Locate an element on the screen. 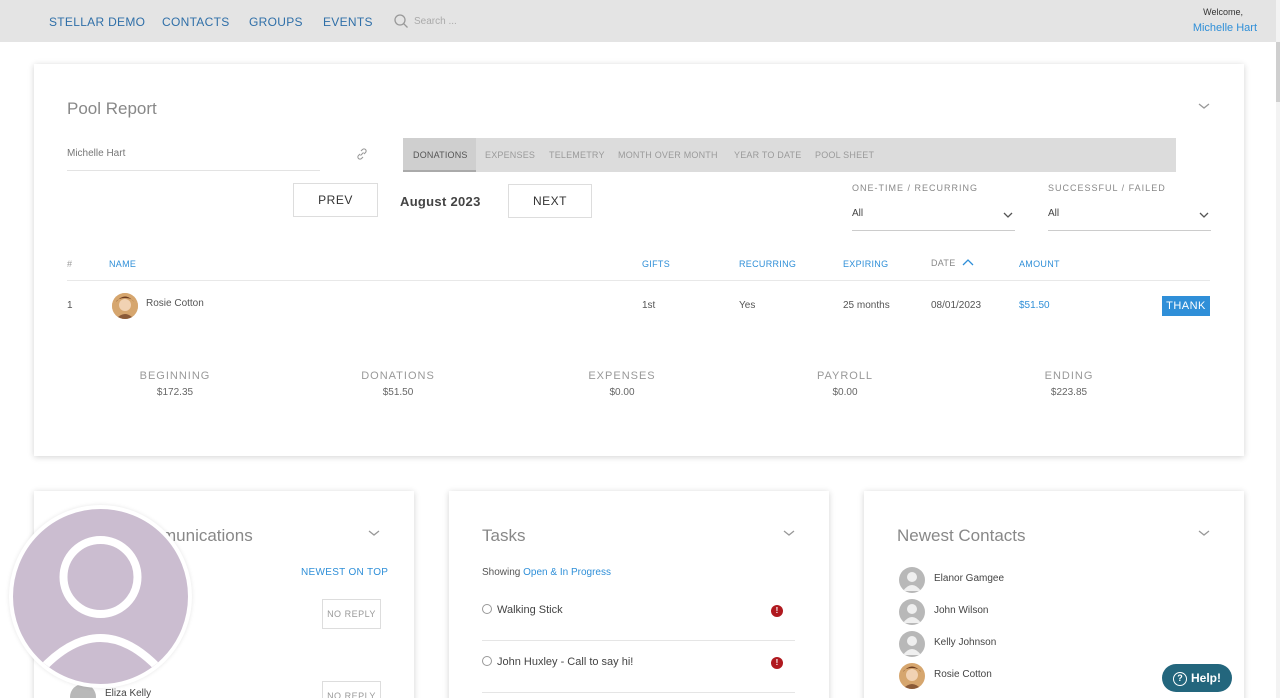 The width and height of the screenshot is (1280, 698). task-item: John Huxley - Call to say hi! is located at coordinates (557, 662).